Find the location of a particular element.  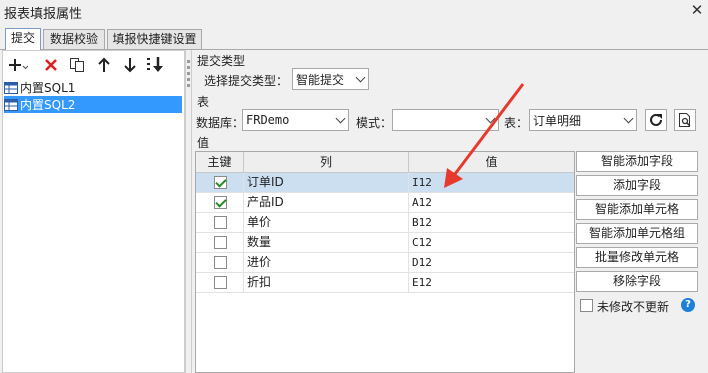

database-label: 数据库： is located at coordinates (220, 123).